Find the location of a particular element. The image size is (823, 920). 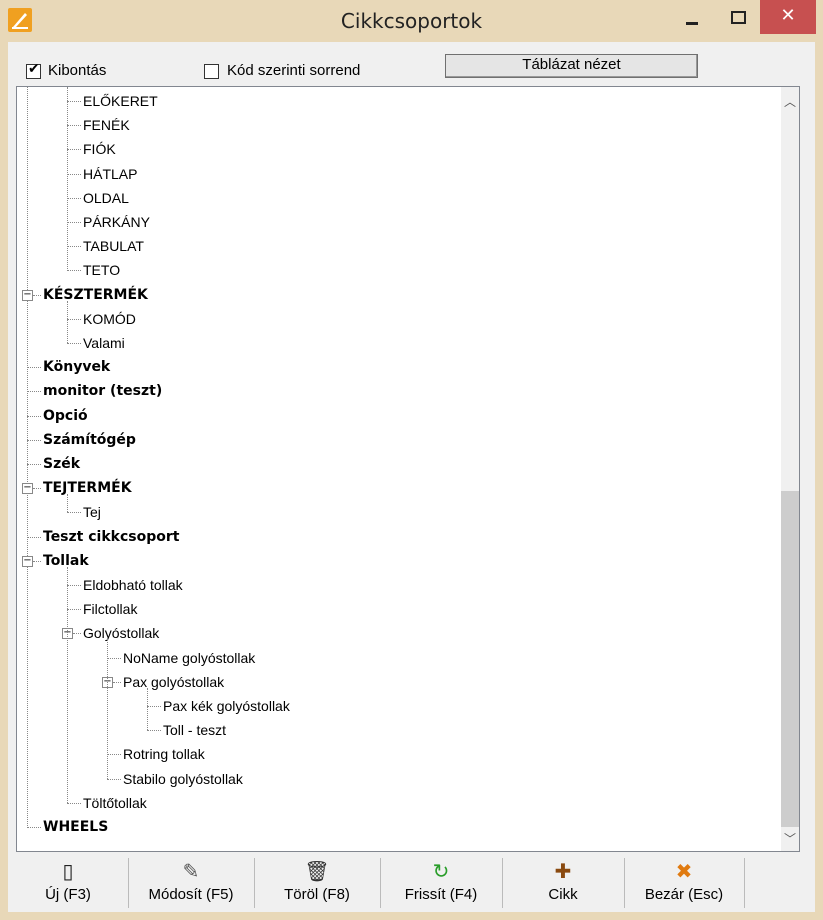

tree-item: WHEELS is located at coordinates (75, 827).